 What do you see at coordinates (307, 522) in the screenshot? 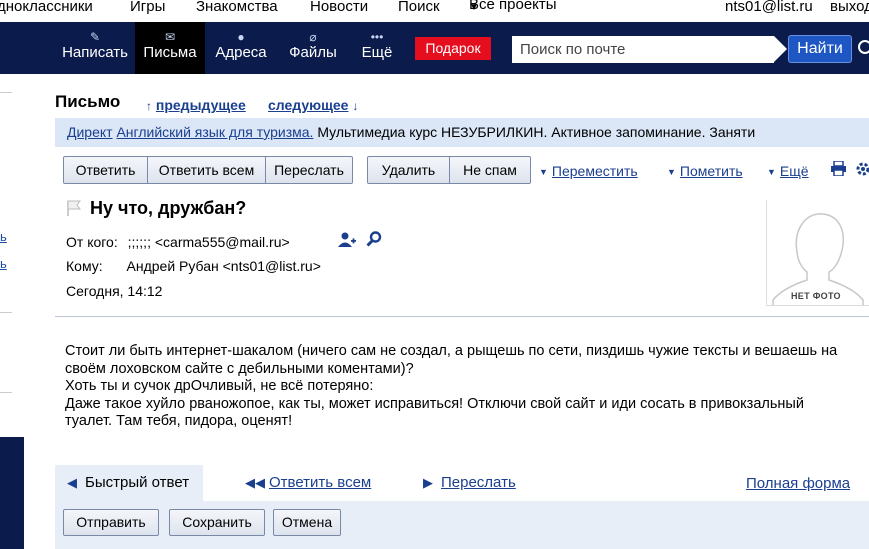
I see `cancel-button: Отмена` at bounding box center [307, 522].